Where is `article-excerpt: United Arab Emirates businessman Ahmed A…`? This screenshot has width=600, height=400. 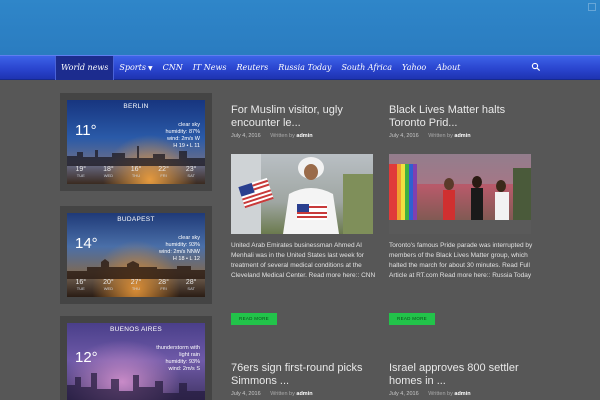
article-excerpt: United Arab Emirates businessman Ahmed A… is located at coordinates (303, 260).